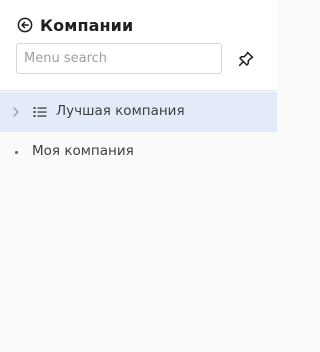  What do you see at coordinates (138, 152) in the screenshot?
I see `tree-item-my-company: Моя компания` at bounding box center [138, 152].